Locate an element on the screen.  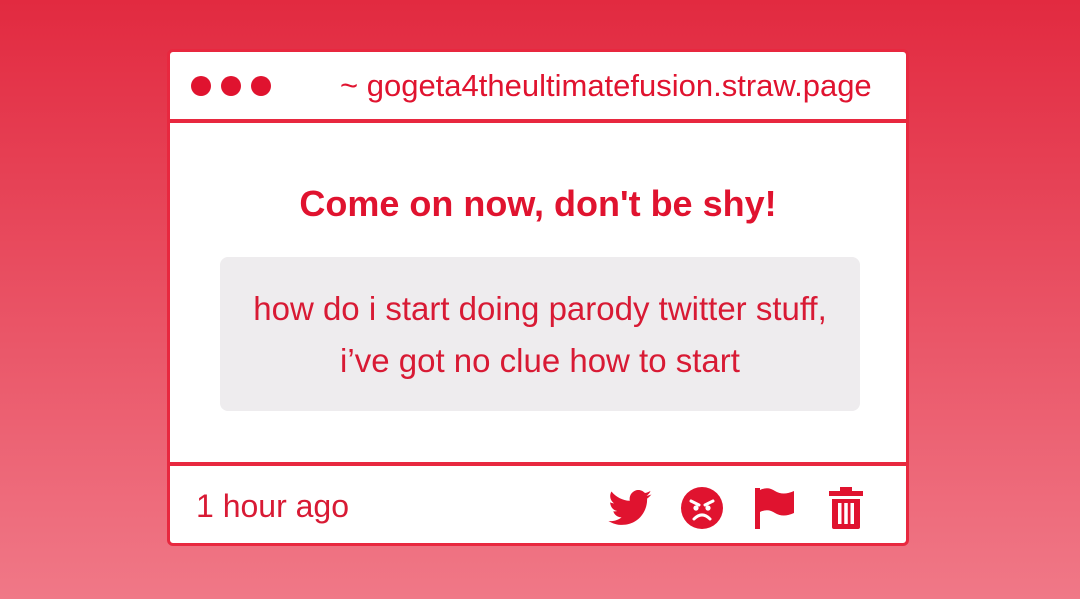
site-url: ~ gogeta4theultimatefusion.straw.page is located at coordinates (615, 86).